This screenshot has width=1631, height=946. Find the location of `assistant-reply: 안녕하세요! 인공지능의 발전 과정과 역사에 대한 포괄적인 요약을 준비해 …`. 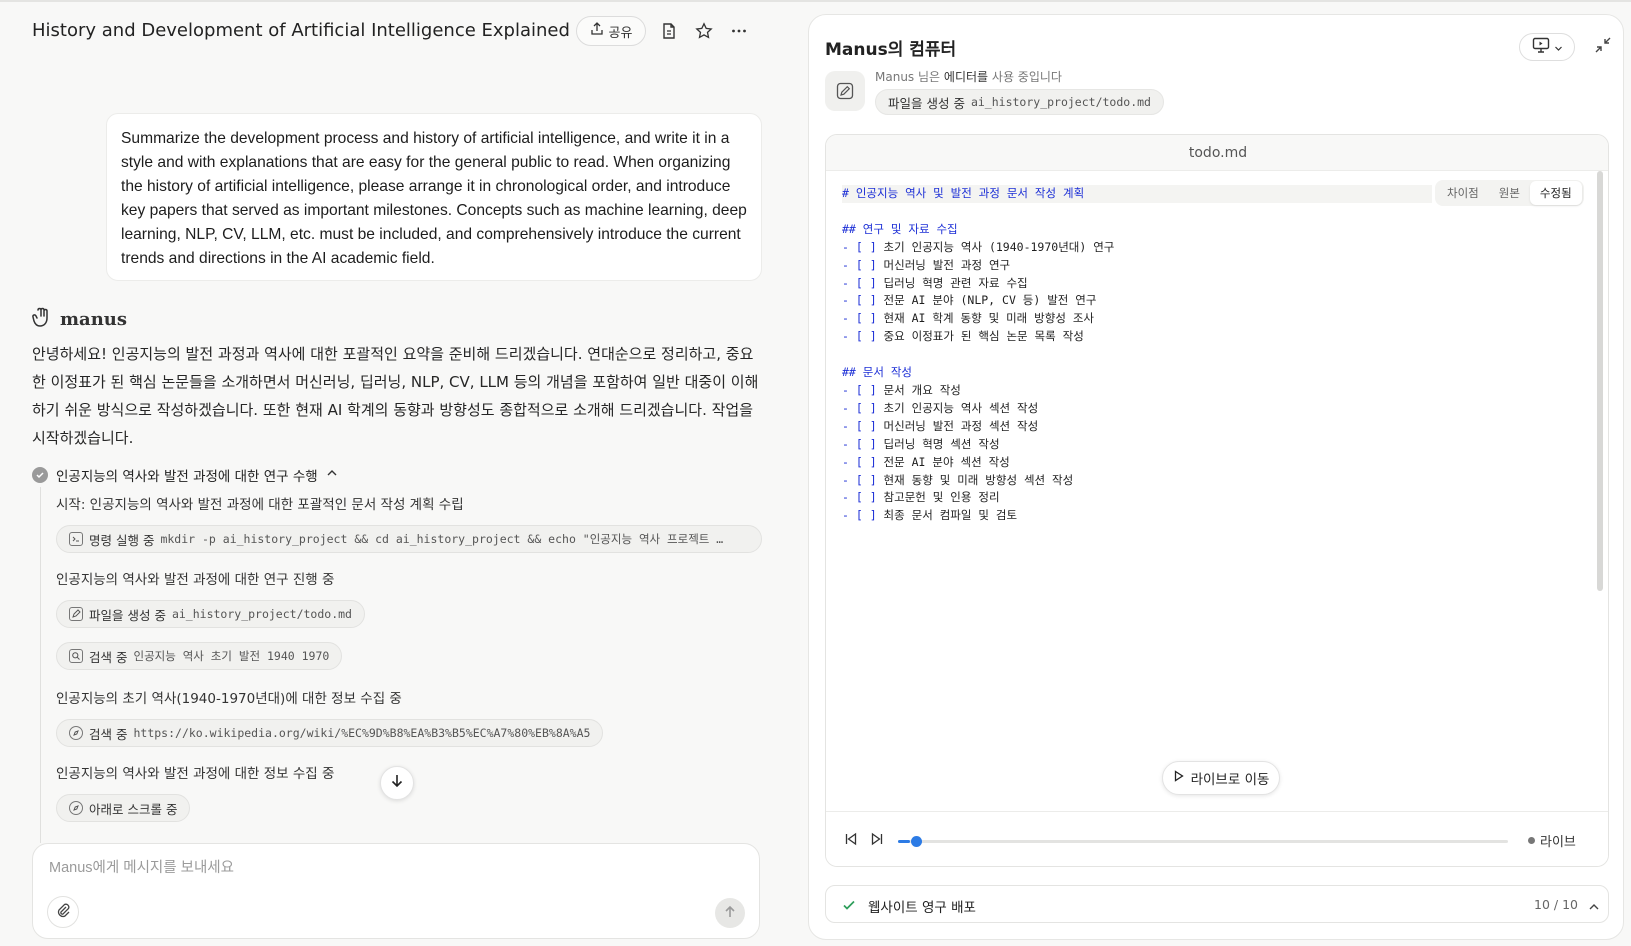

assistant-reply: 안녕하세요! 인공지능의 발전 과정과 역사에 대한 포괄적인 요약을 준비해 … is located at coordinates (395, 396).